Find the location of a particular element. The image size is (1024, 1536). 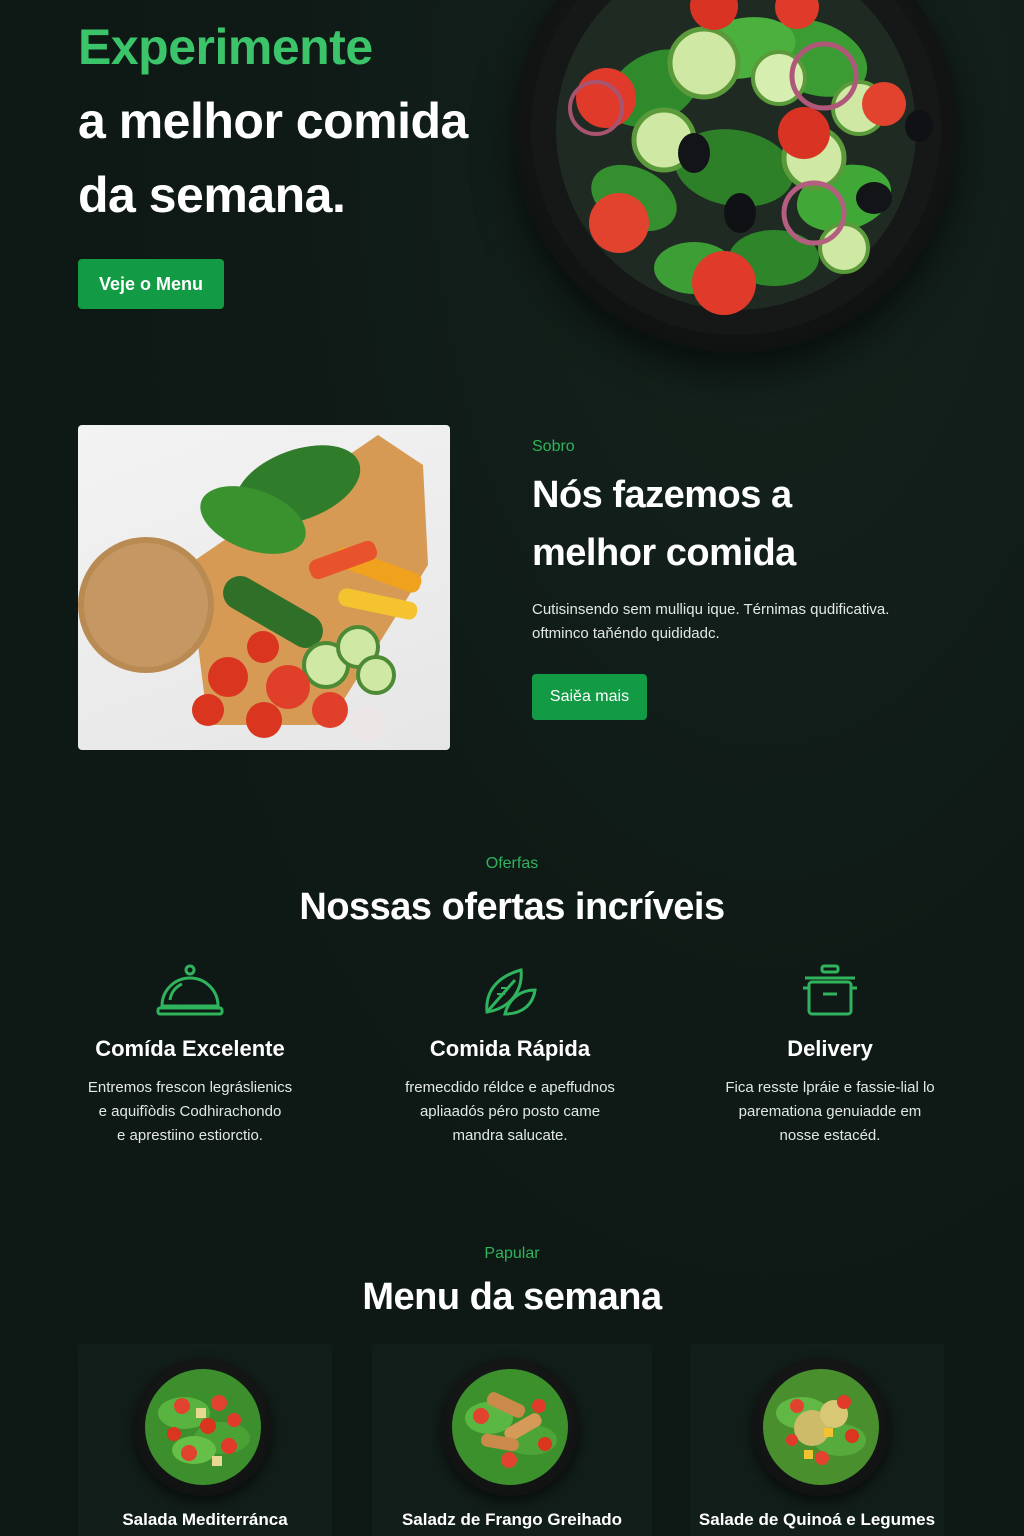

offer-title: Comida Rápida is located at coordinates (510, 1048).